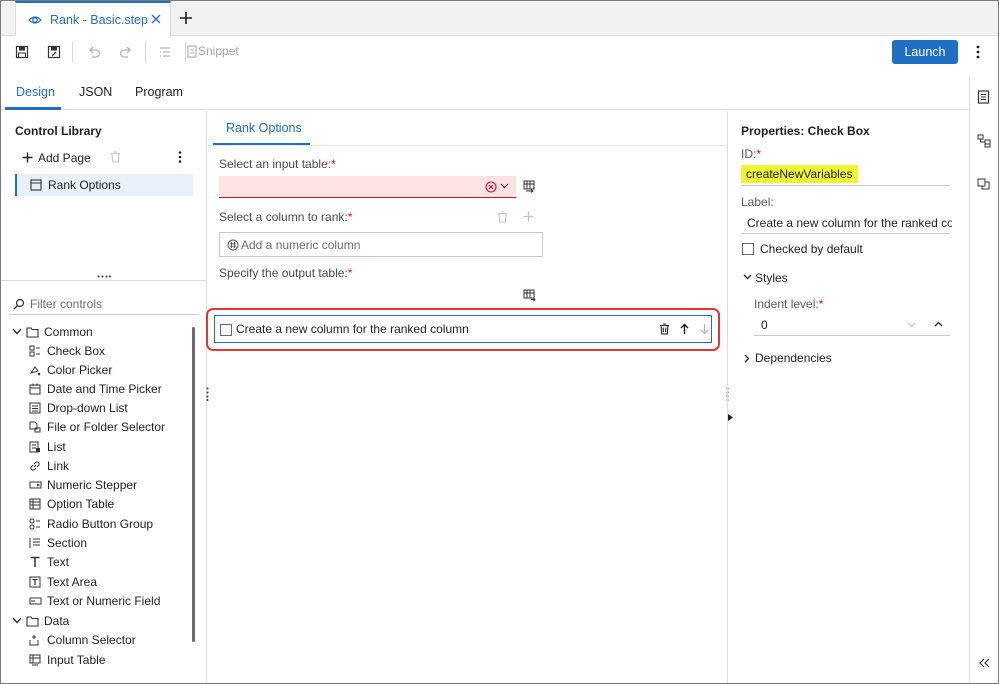 This screenshot has width=999, height=684. What do you see at coordinates (751, 154) in the screenshot?
I see `id-label: ID:*` at bounding box center [751, 154].